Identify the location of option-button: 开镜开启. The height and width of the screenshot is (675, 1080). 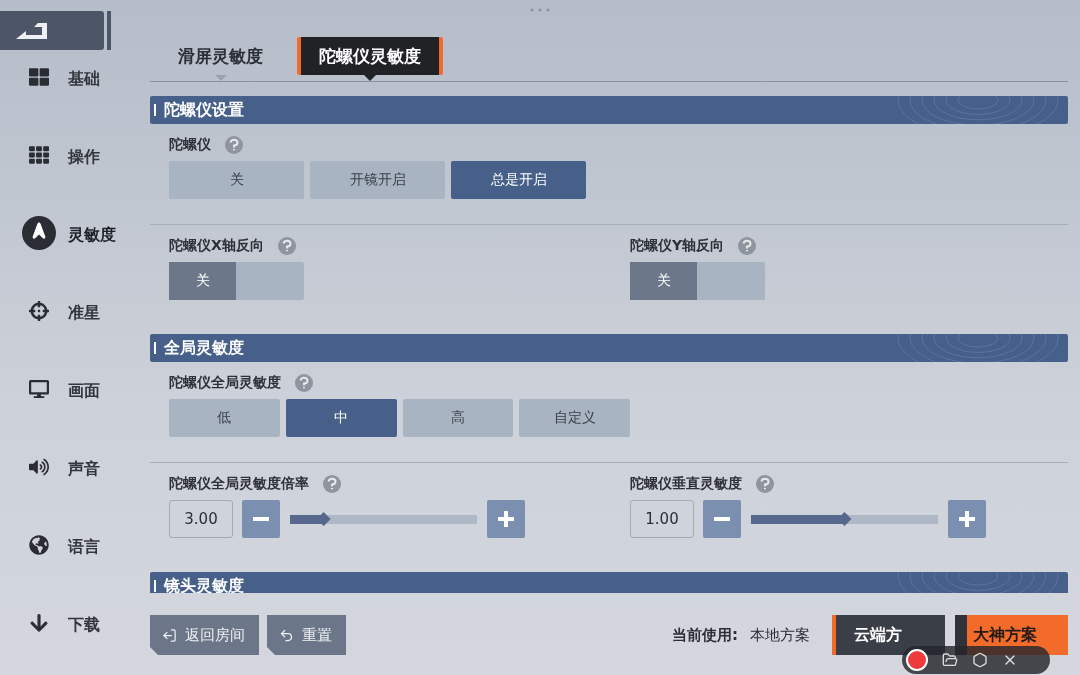
(377, 180).